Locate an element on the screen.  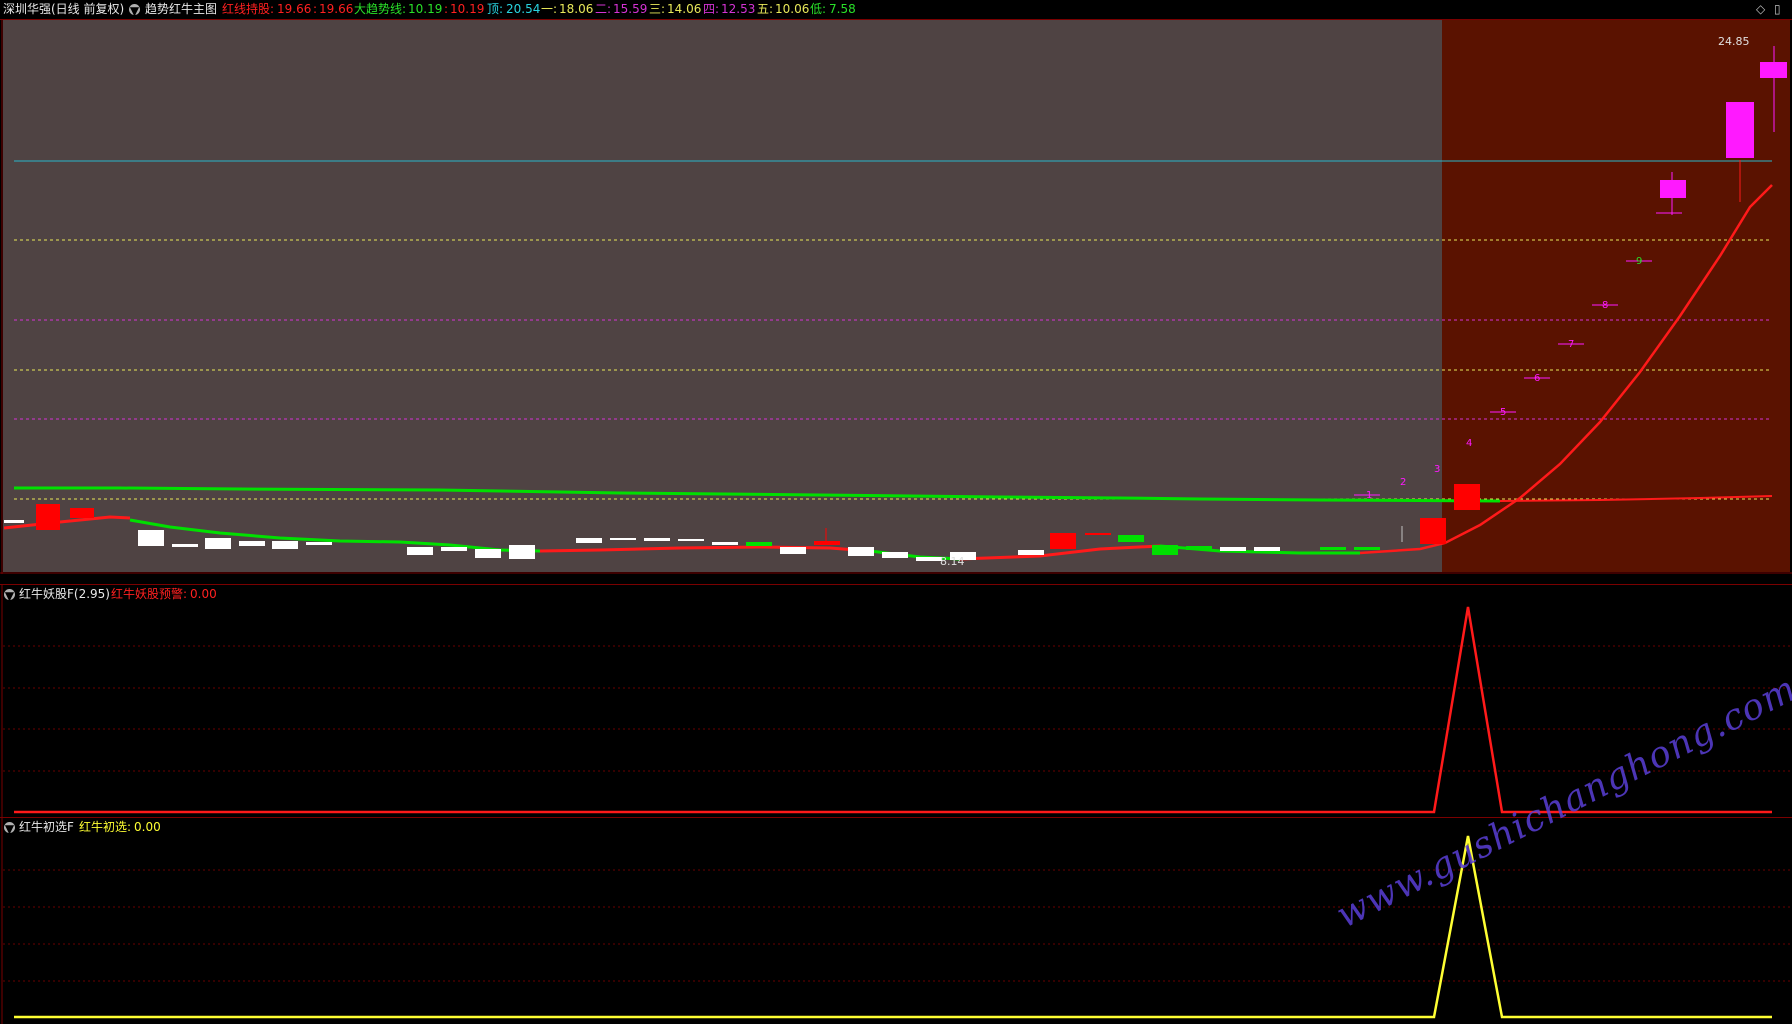
rise-day-label: 6 is located at coordinates (1537, 378).